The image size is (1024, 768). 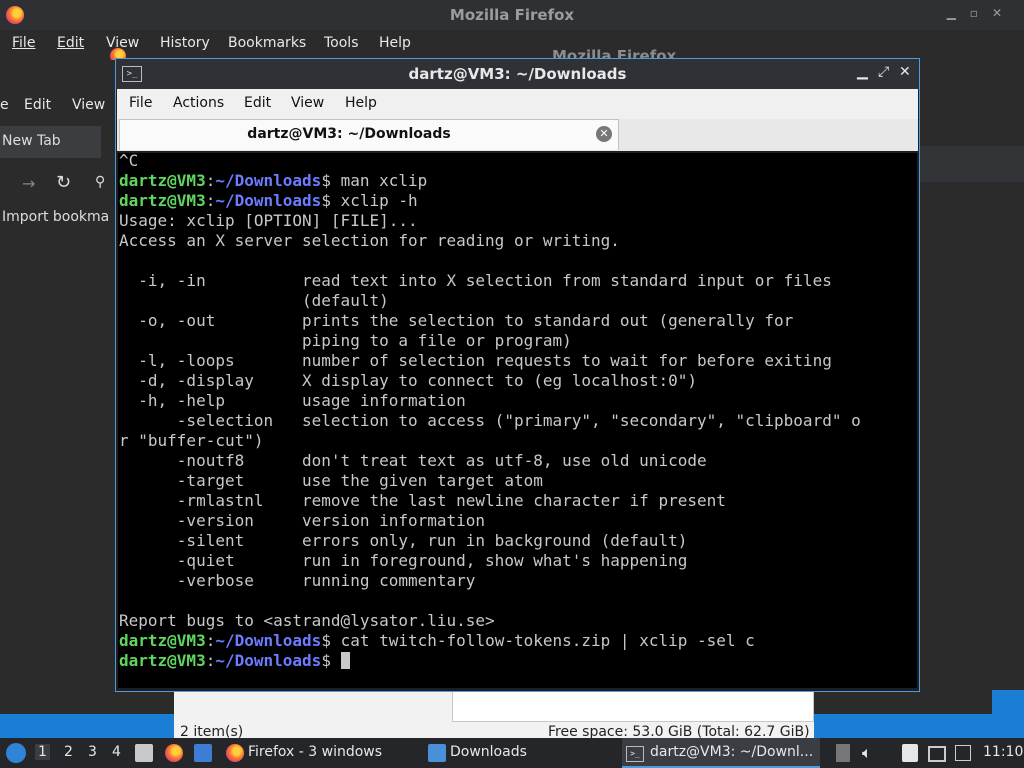 I want to click on terminal-prompt-line: dartz@VM3:~/Downloads$ xclip -h, so click(x=268, y=200).